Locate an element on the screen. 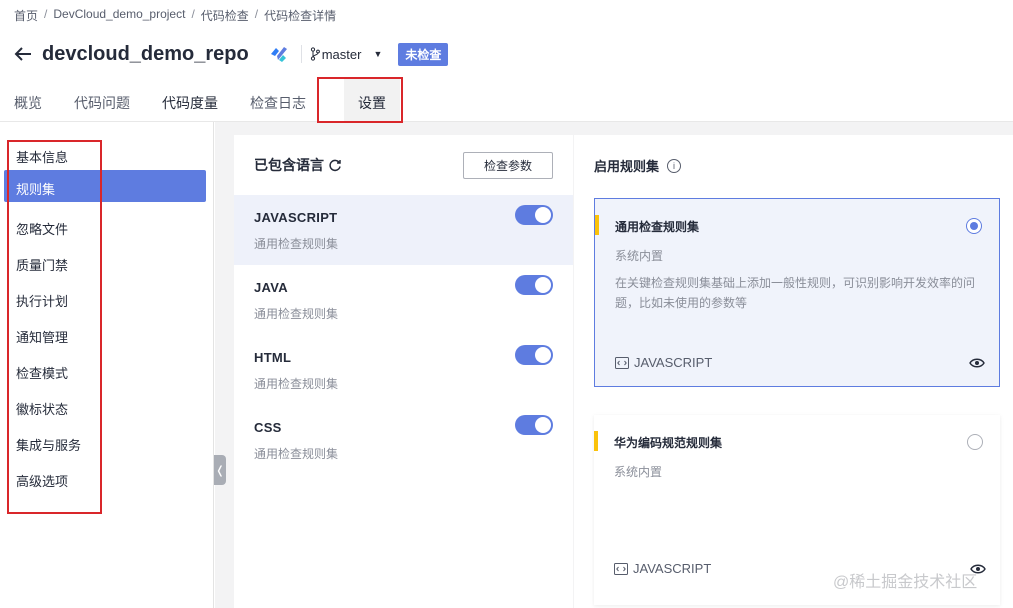  tab-code-issues: 代码问题 is located at coordinates (102, 100).